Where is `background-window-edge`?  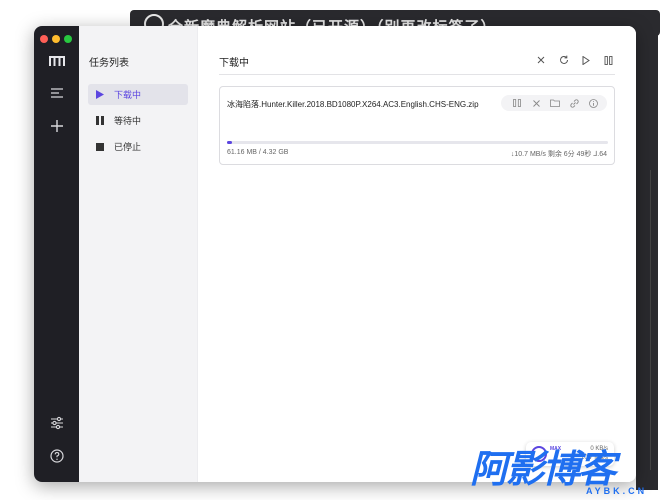
background-window-edge is located at coordinates (647, 258).